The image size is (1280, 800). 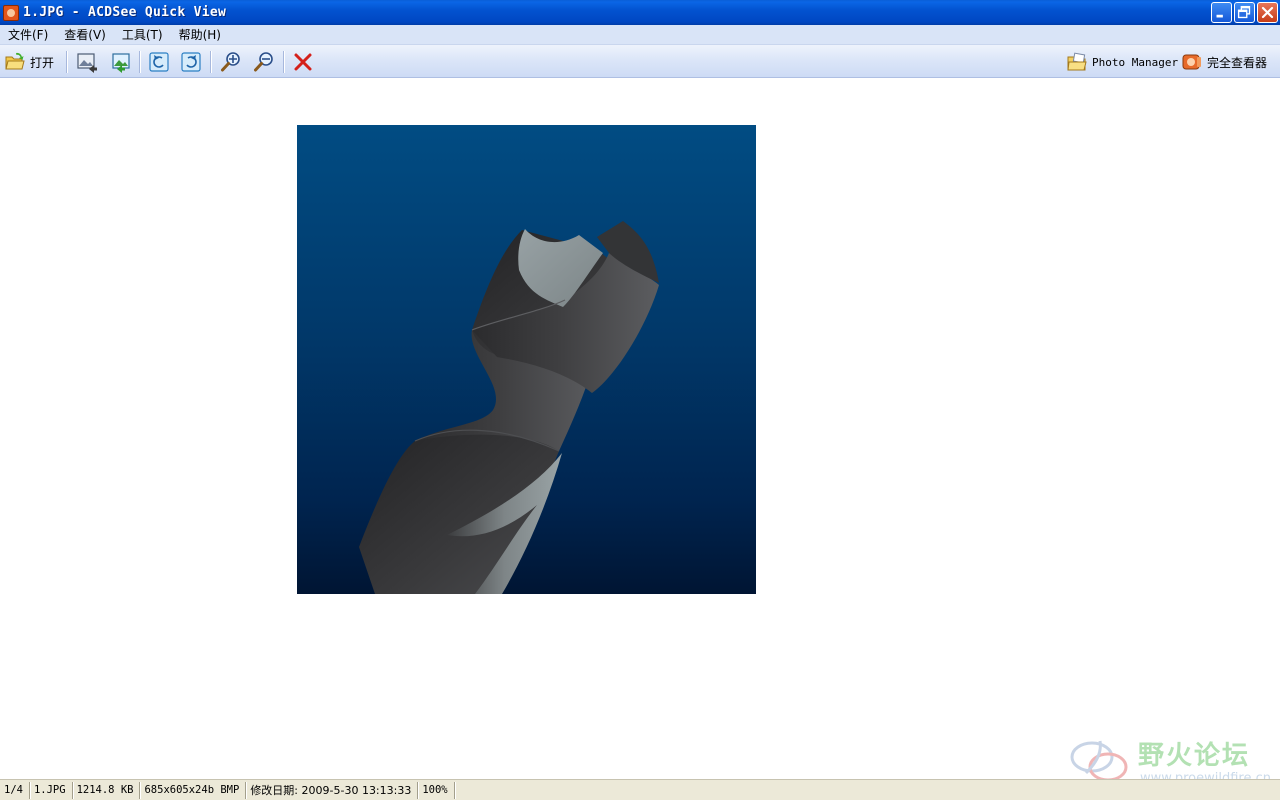 What do you see at coordinates (51, 790) in the screenshot?
I see `status-filename: 1.JPG` at bounding box center [51, 790].